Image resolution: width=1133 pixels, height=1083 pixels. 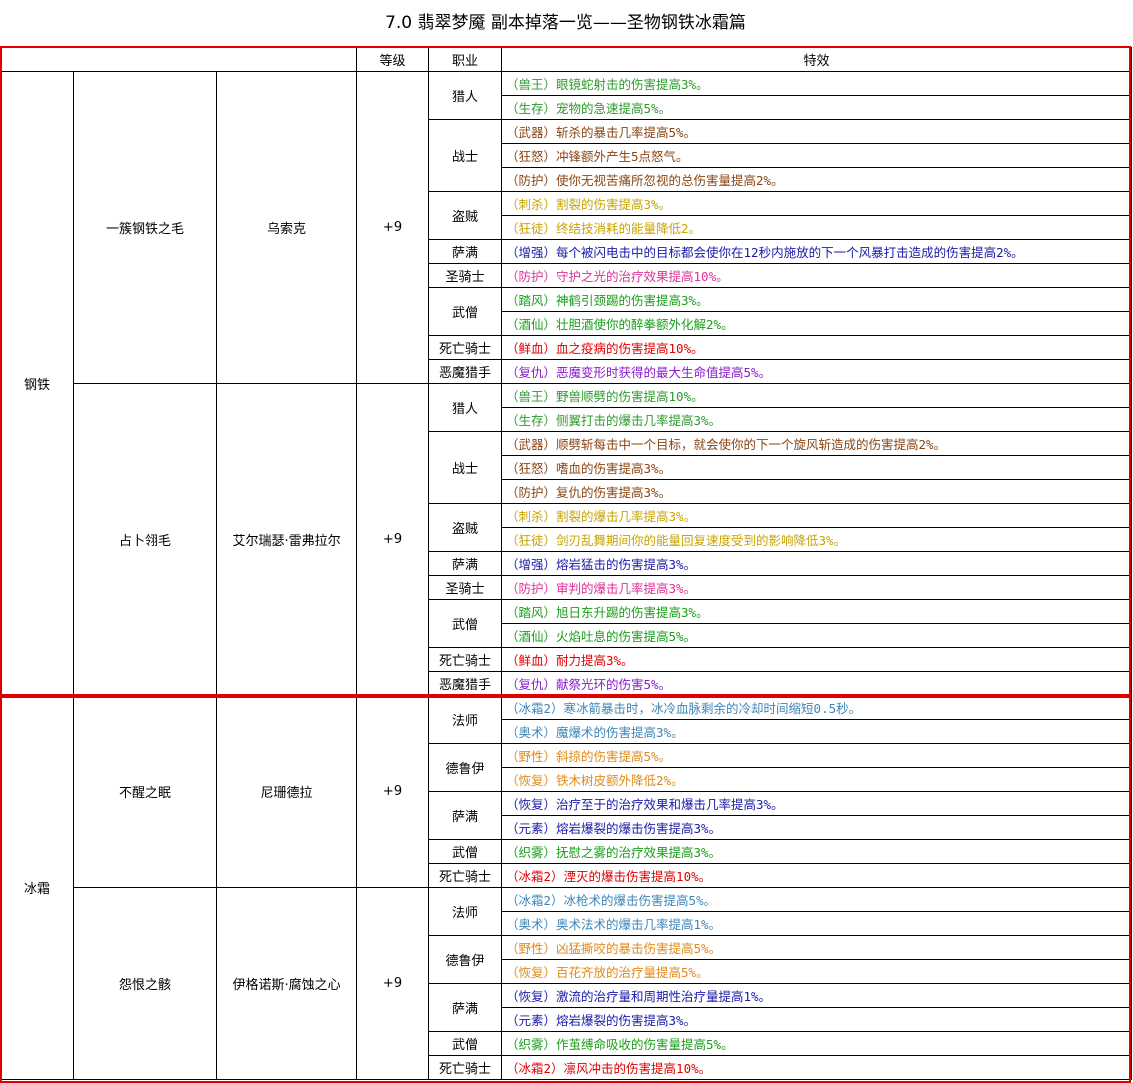 I want to click on boss-name-cell: 艾尔瑞瑟·雷弗拉尔, so click(x=286, y=539).